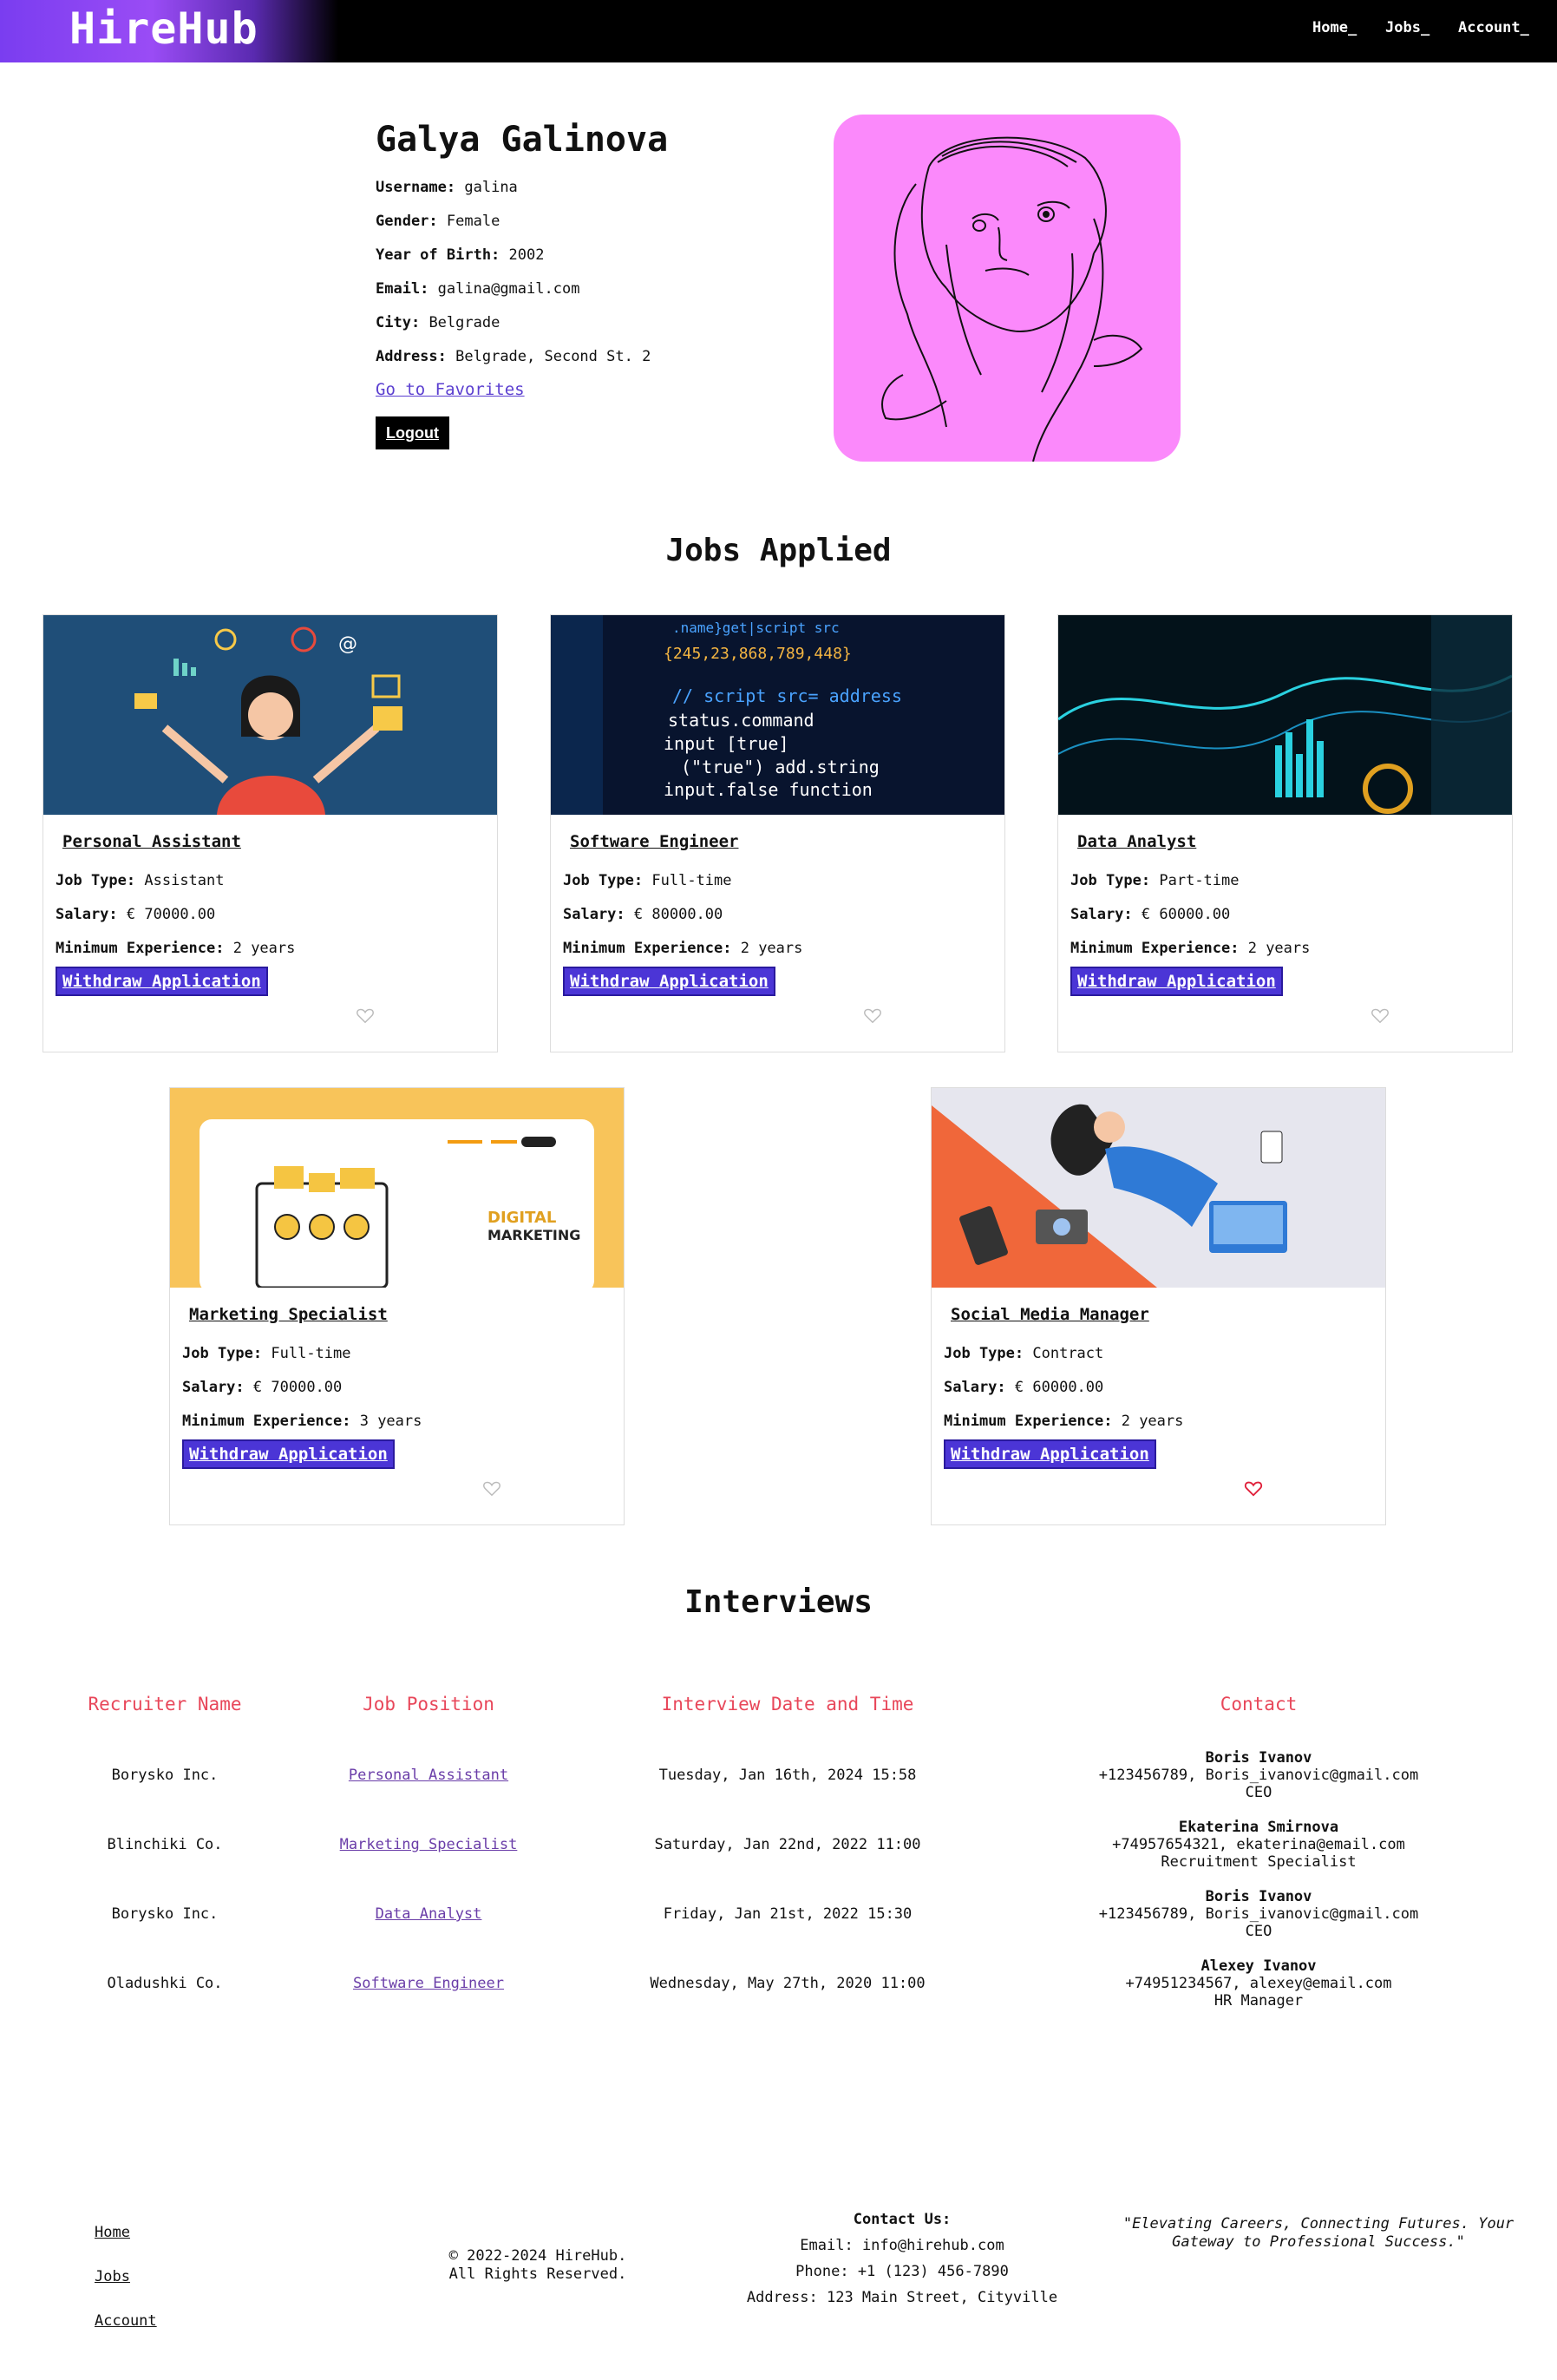  I want to click on interview-datetime: Tuesday, Jan 16th, 2024 15:58, so click(787, 1775).